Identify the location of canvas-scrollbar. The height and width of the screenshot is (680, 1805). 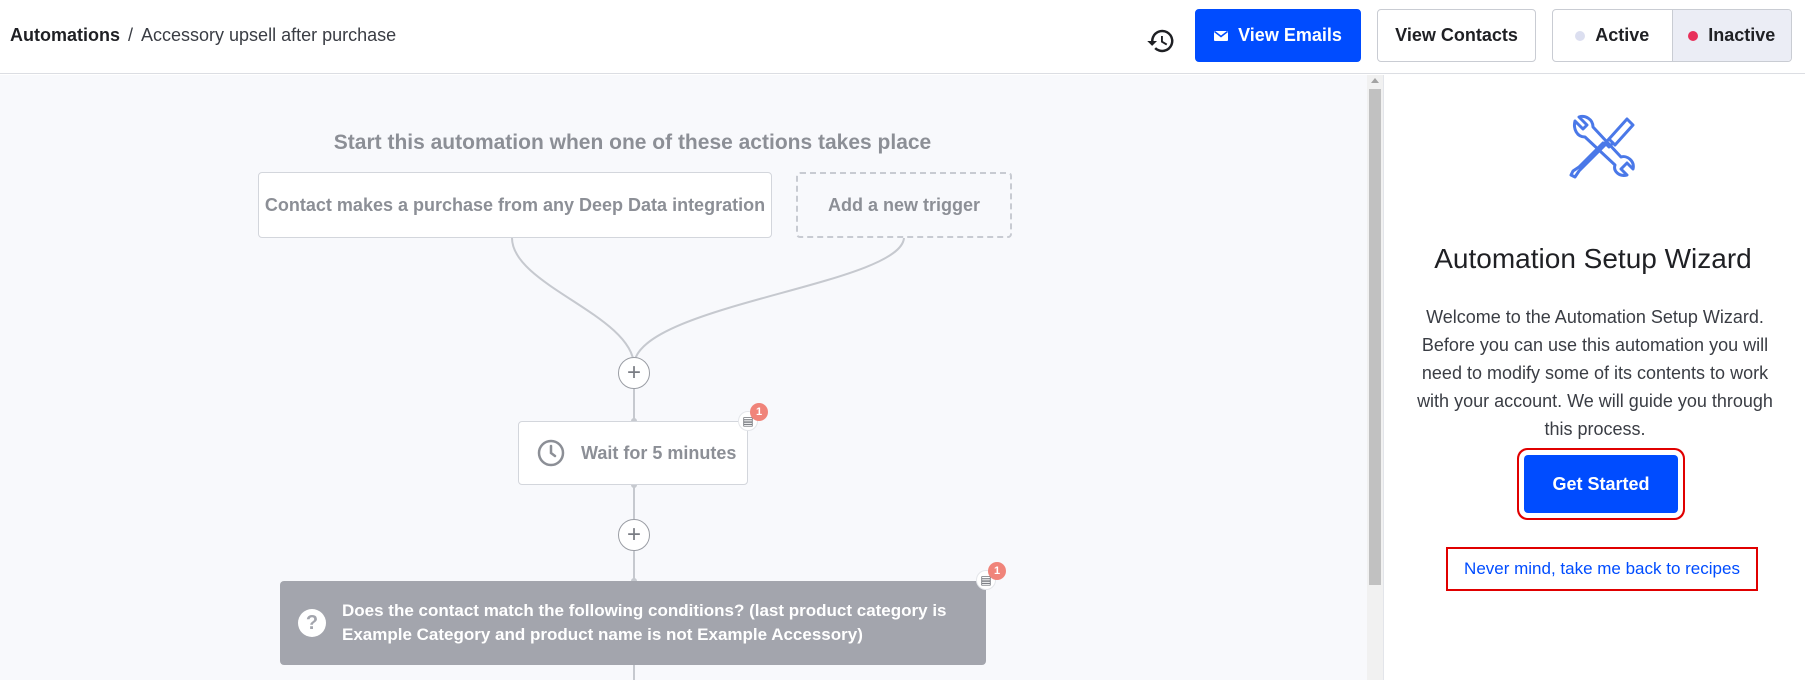
(1375, 377).